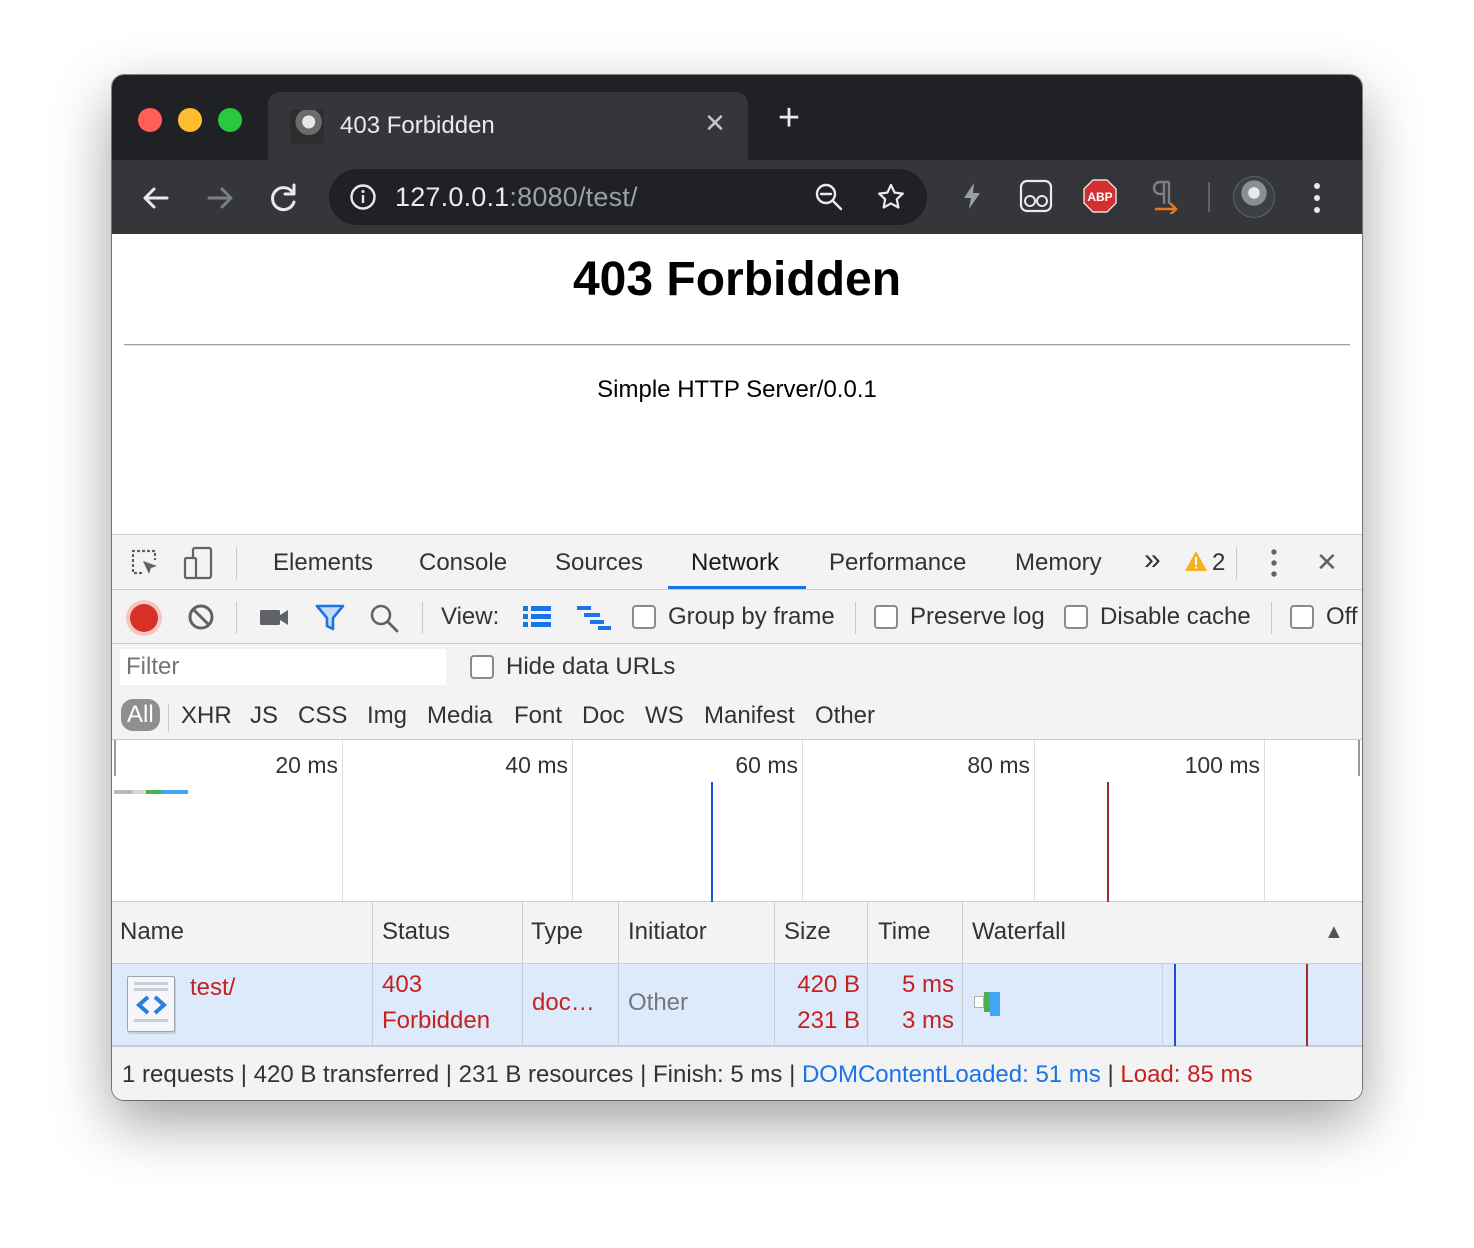 The width and height of the screenshot is (1474, 1248). Describe the element at coordinates (508, 126) in the screenshot. I see `browser-tab: 403 Forbidden ✕` at that location.